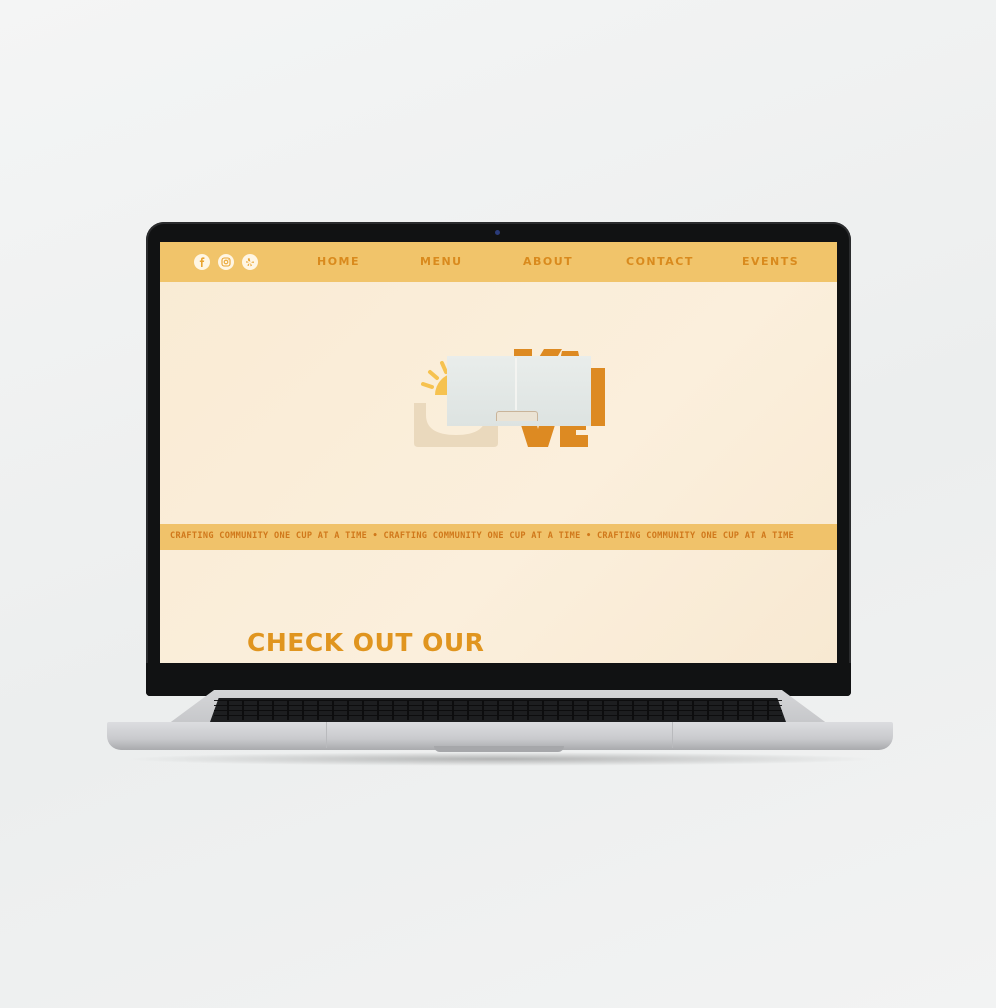  Describe the element at coordinates (498, 262) in the screenshot. I see `top-nav: HOME MENU ABOUT CONTACT EVENTS` at that location.